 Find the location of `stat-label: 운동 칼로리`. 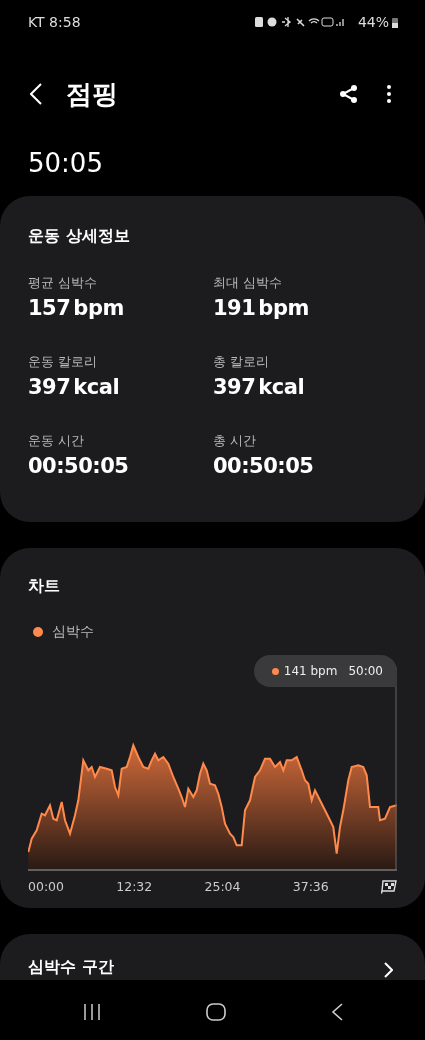

stat-label: 운동 칼로리 is located at coordinates (63, 362).